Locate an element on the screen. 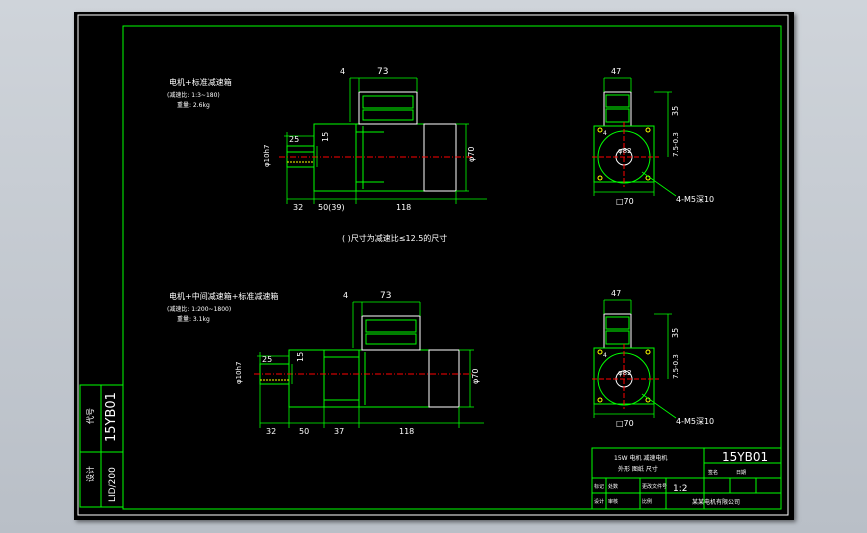  top-view-motor is located at coordinates (376, 141).